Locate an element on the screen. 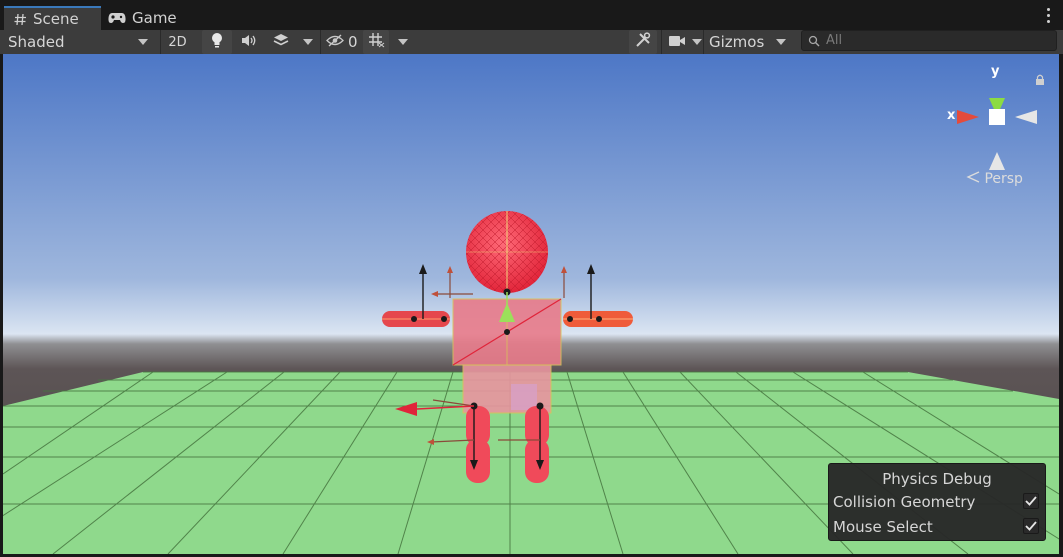 This screenshot has width=1063, height=557. tab-game: Game is located at coordinates (148, 18).